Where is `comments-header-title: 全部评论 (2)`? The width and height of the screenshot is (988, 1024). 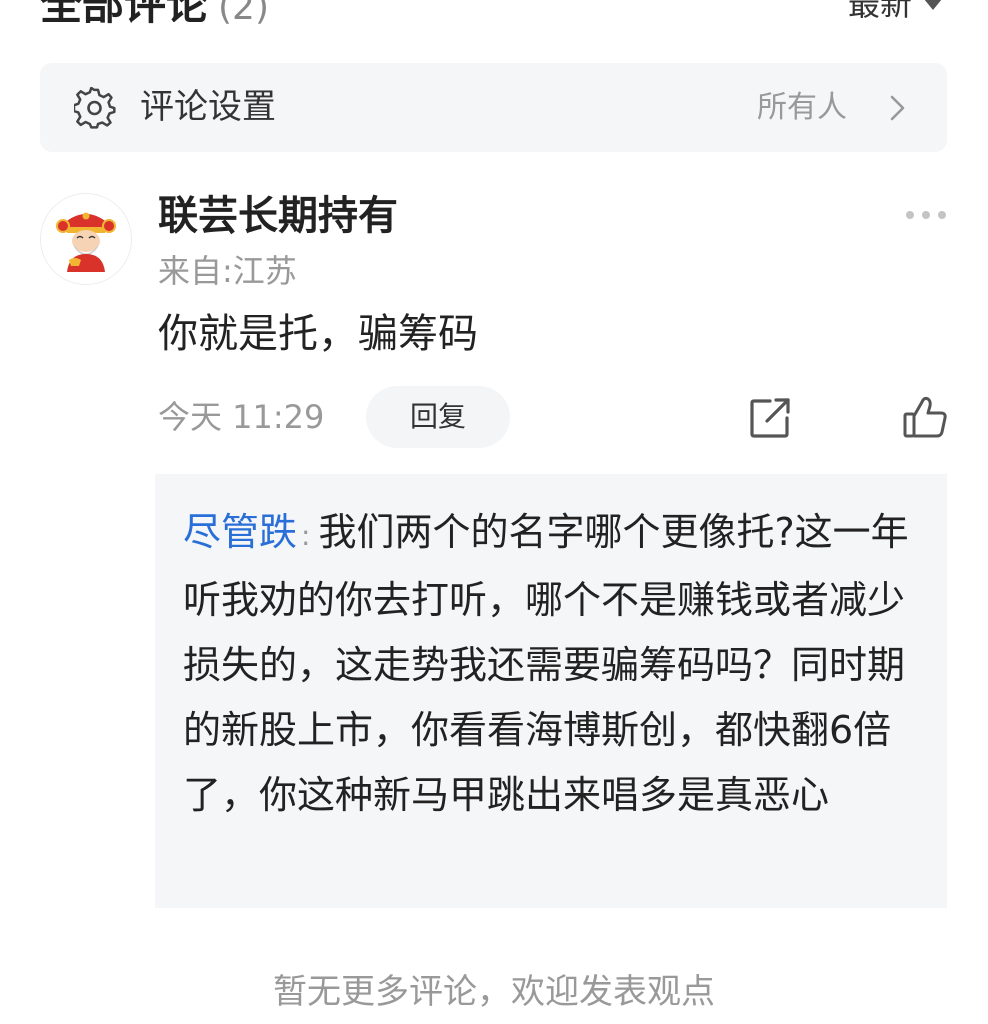
comments-header-title: 全部评论 (2) is located at coordinates (154, 16).